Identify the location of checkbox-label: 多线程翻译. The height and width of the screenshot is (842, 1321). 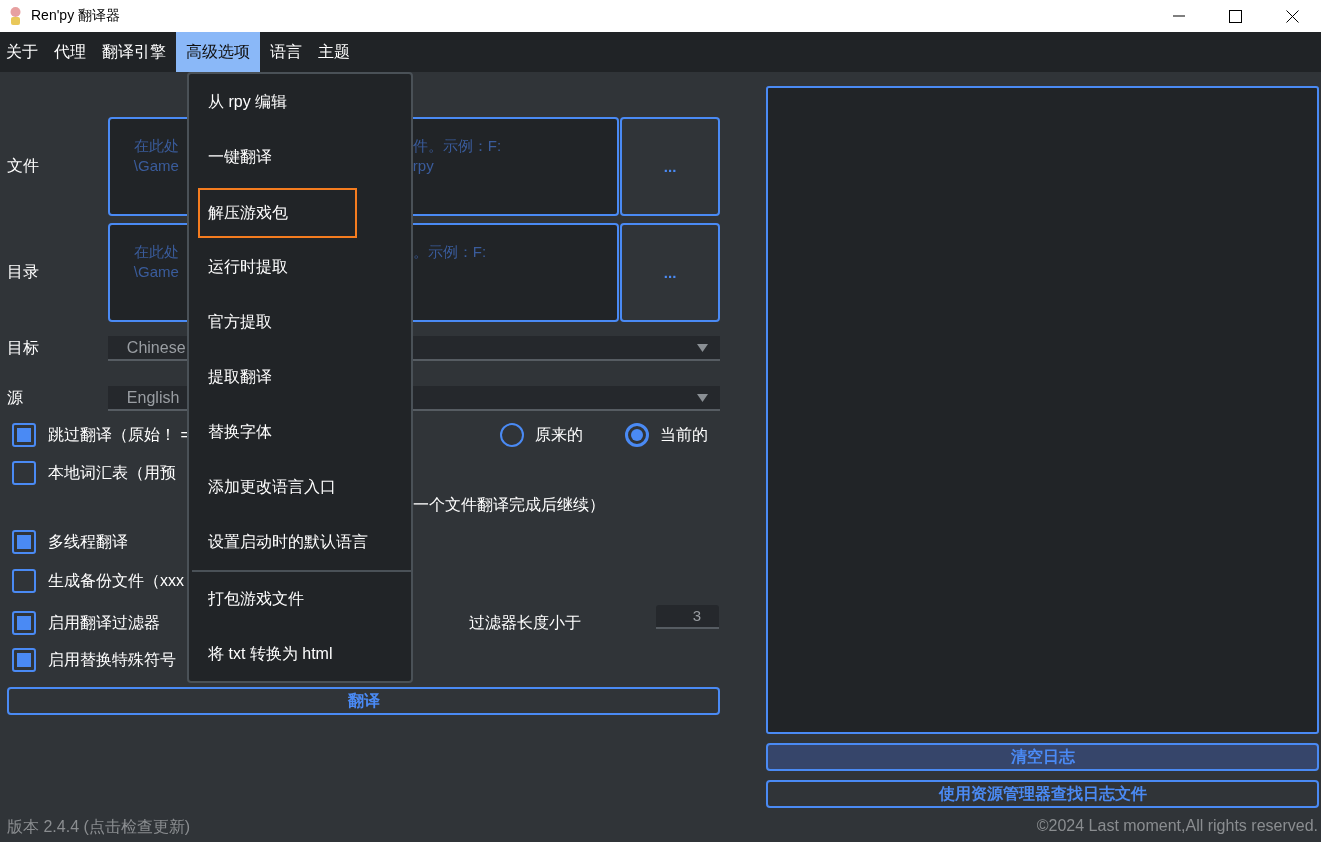
(88, 541).